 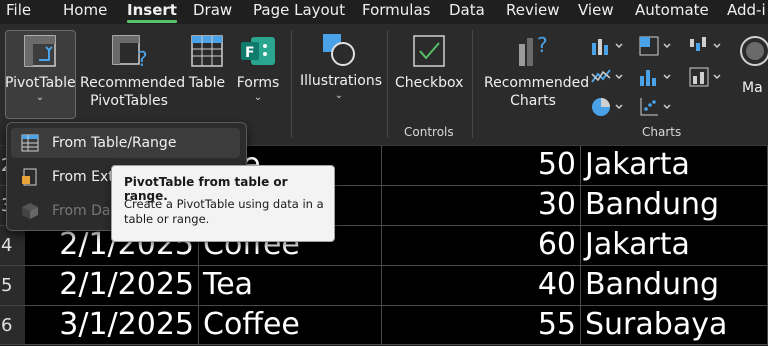 What do you see at coordinates (429, 51) in the screenshot?
I see `checkbox-icon` at bounding box center [429, 51].